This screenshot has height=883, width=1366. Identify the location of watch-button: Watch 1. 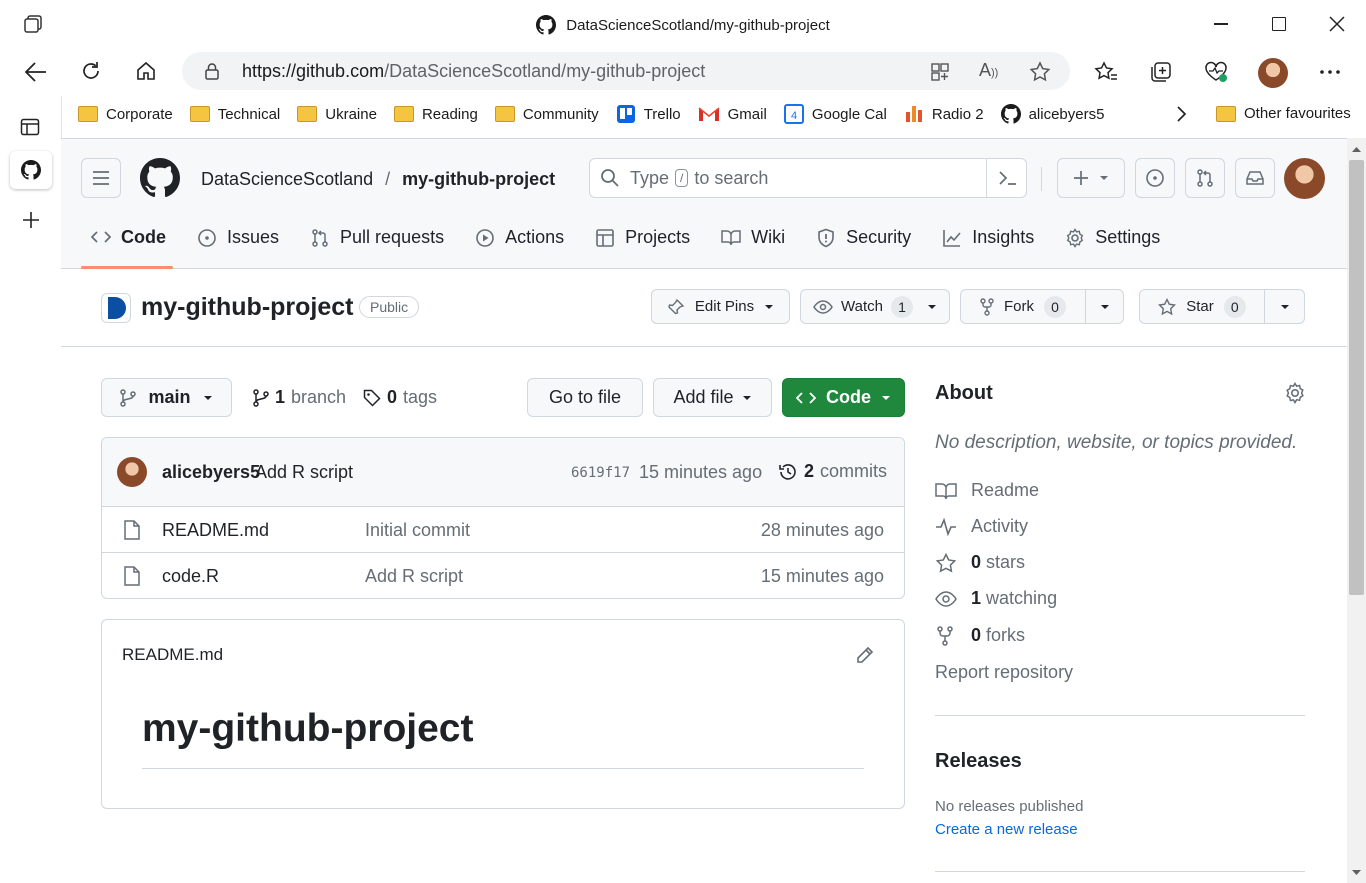
(875, 306).